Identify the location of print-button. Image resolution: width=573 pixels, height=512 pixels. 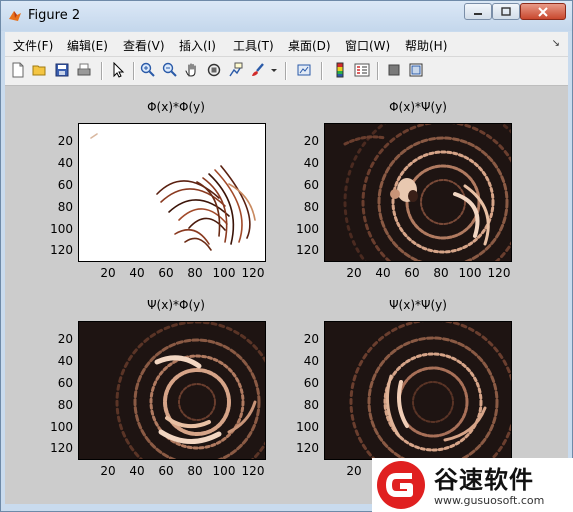
(84, 70).